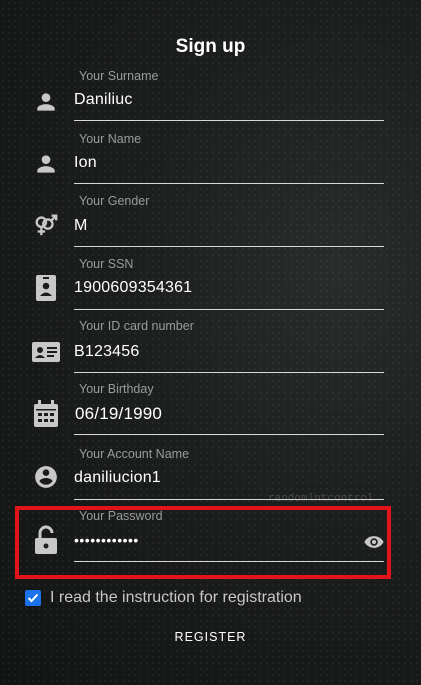  I want to click on id-card-underline, so click(229, 372).